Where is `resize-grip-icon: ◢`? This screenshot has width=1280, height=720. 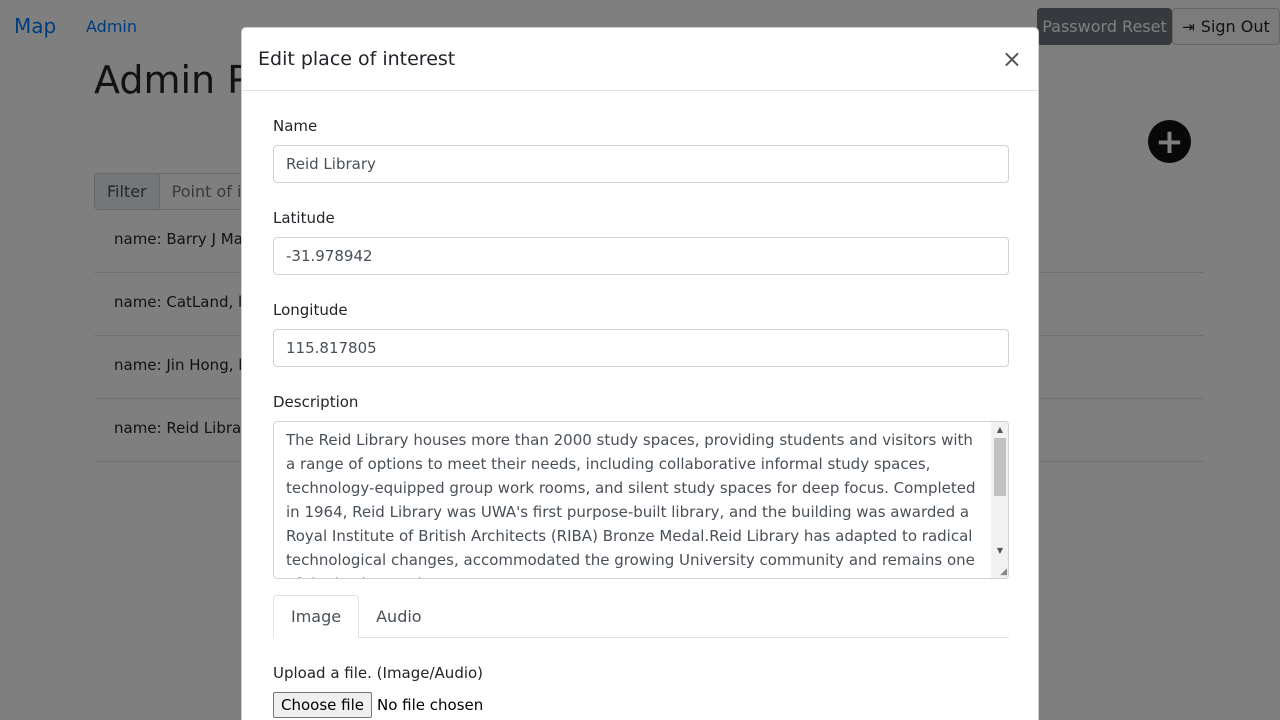
resize-grip-icon: ◢ is located at coordinates (1003, 572).